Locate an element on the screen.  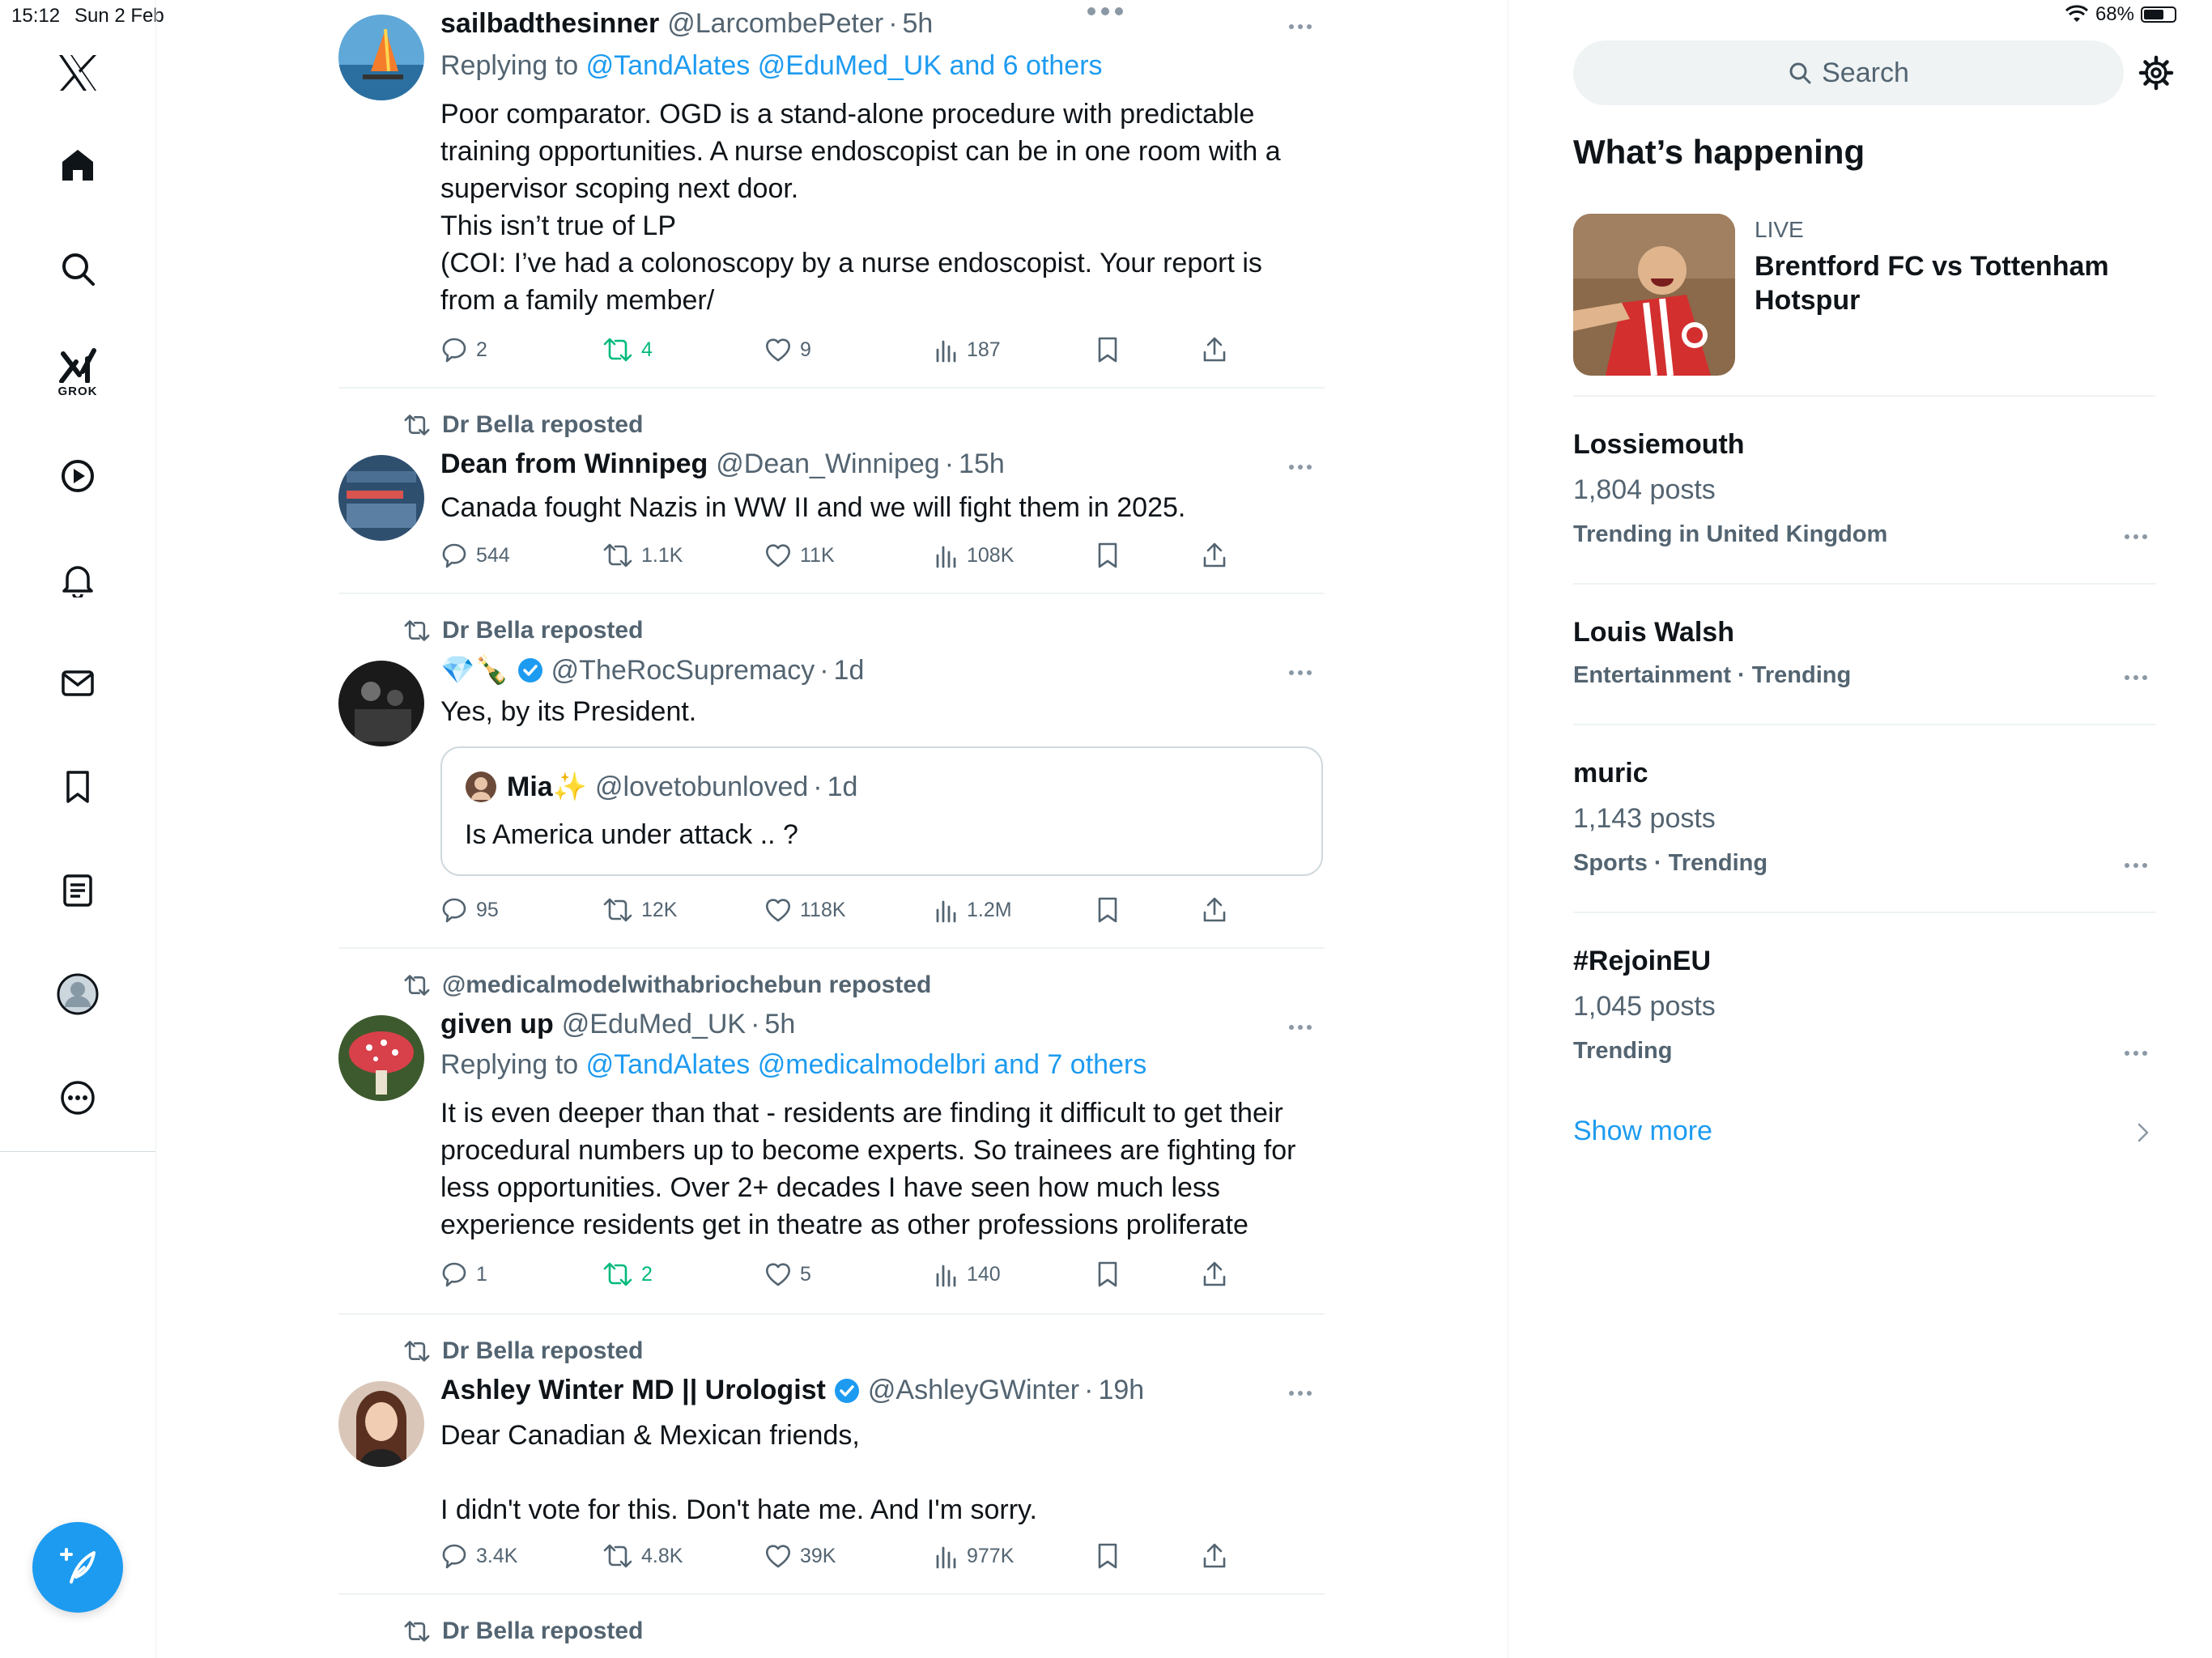
display-name: Ashley Winter MD || Urologist is located at coordinates (633, 1390).